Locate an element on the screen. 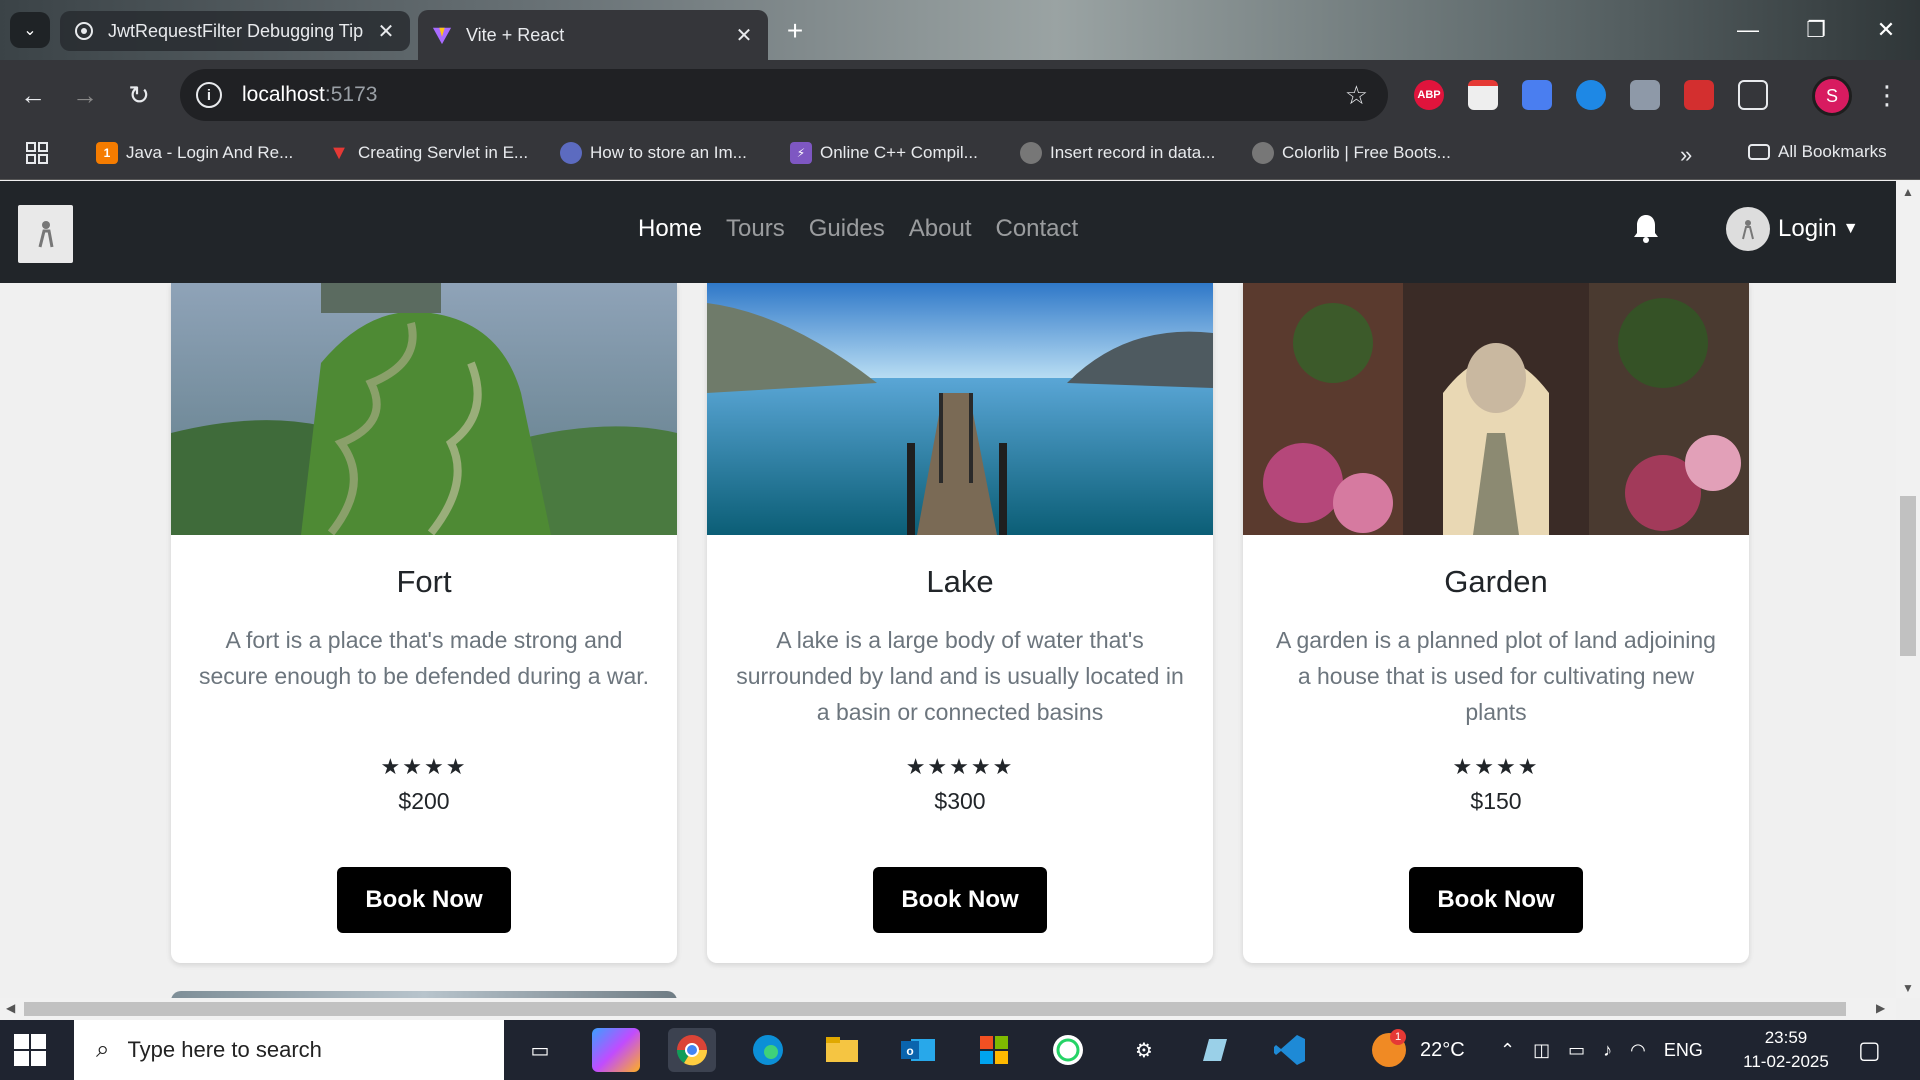  nav-home: Home is located at coordinates (670, 229).